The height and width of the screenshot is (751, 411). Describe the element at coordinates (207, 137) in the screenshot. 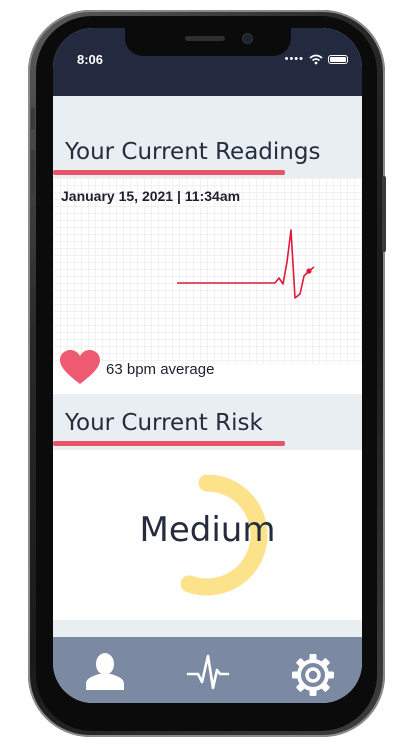

I see `readings-header: Your Current Readings` at that location.